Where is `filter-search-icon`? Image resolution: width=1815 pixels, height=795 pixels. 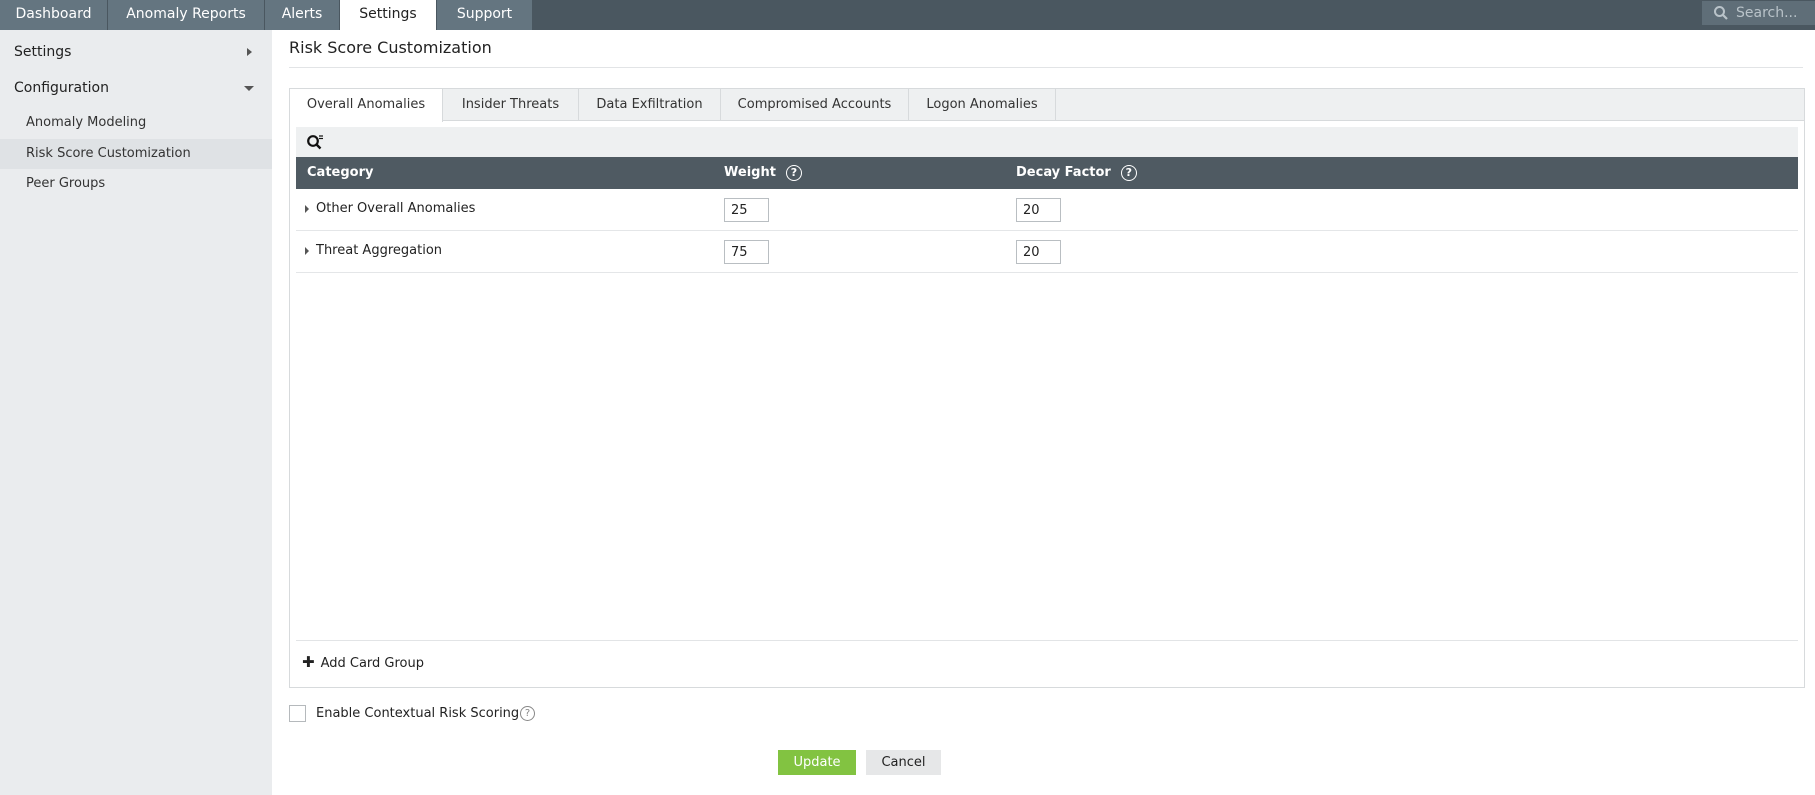
filter-search-icon is located at coordinates (315, 144).